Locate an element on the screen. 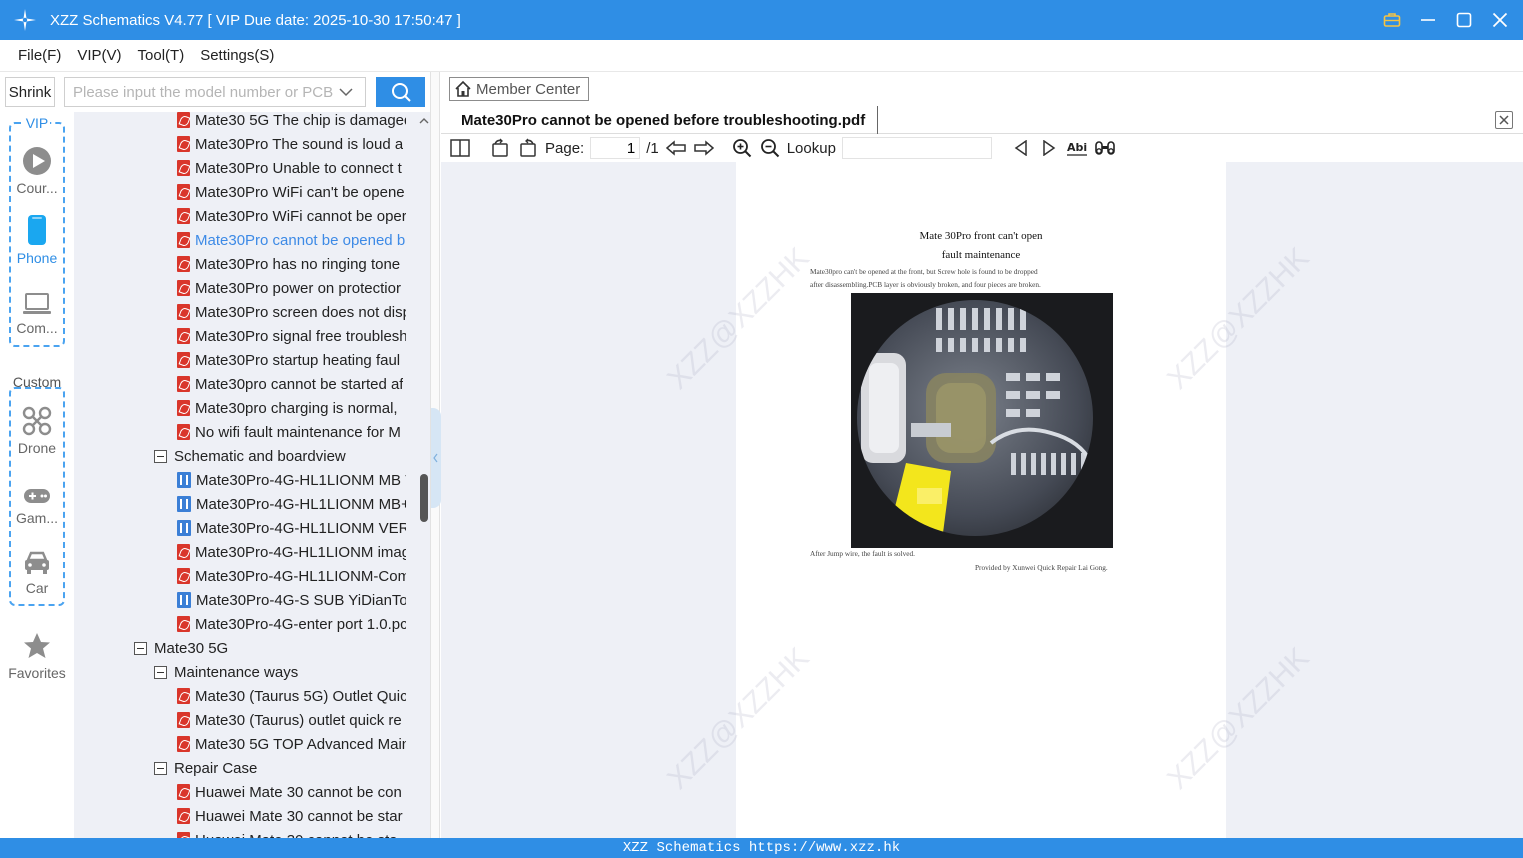  tree-file: Mate30Pro screen does not disp is located at coordinates (291, 312).